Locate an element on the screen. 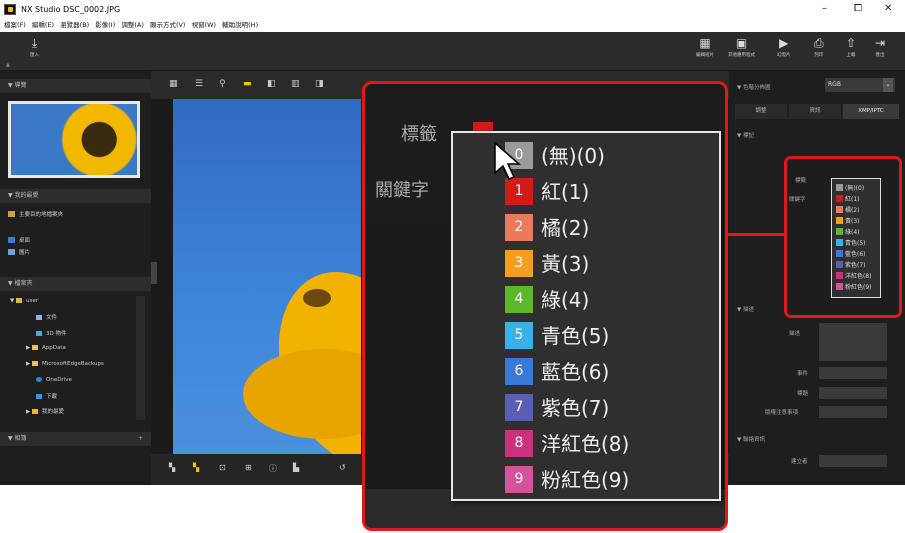  tag-option-2: 2 橘(2) is located at coordinates (605, 228).